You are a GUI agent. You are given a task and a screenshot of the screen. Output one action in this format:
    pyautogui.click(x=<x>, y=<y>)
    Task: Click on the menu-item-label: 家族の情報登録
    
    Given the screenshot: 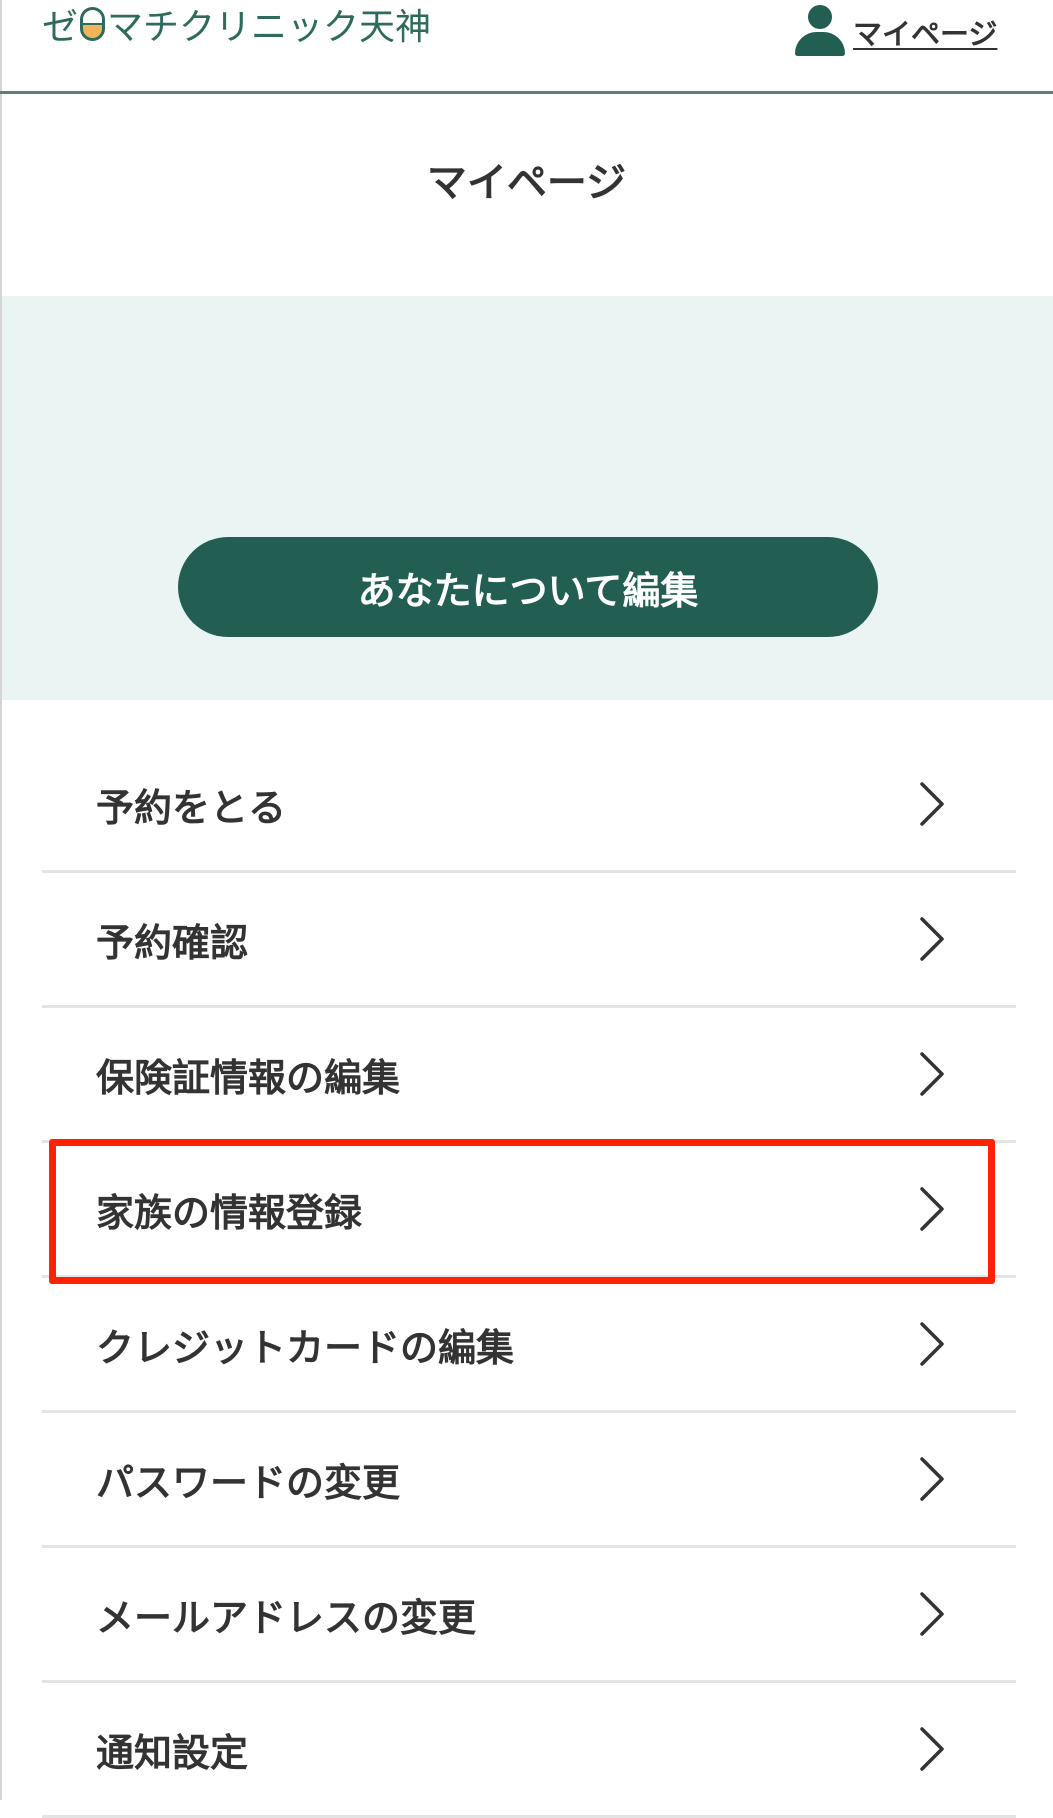 What is the action you would take?
    pyautogui.click(x=229, y=1212)
    